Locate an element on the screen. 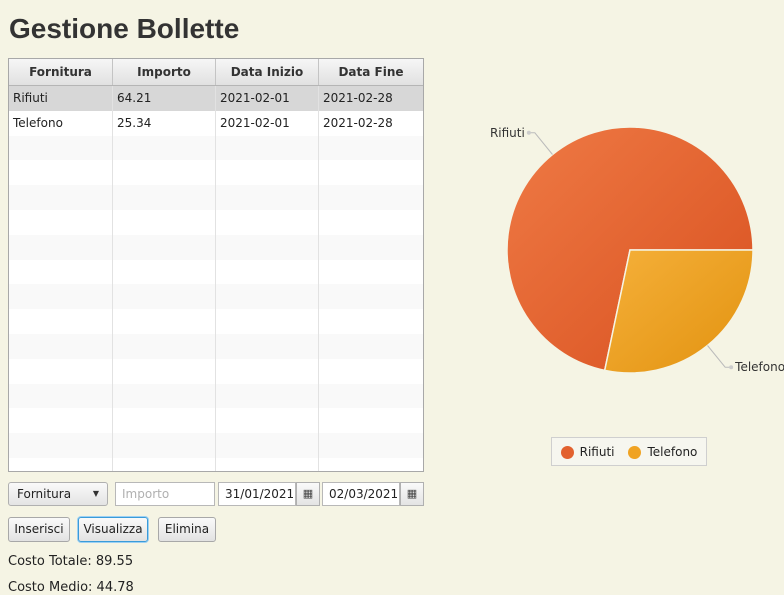 The height and width of the screenshot is (595, 784). label-marker-rifiuti is located at coordinates (528, 132).